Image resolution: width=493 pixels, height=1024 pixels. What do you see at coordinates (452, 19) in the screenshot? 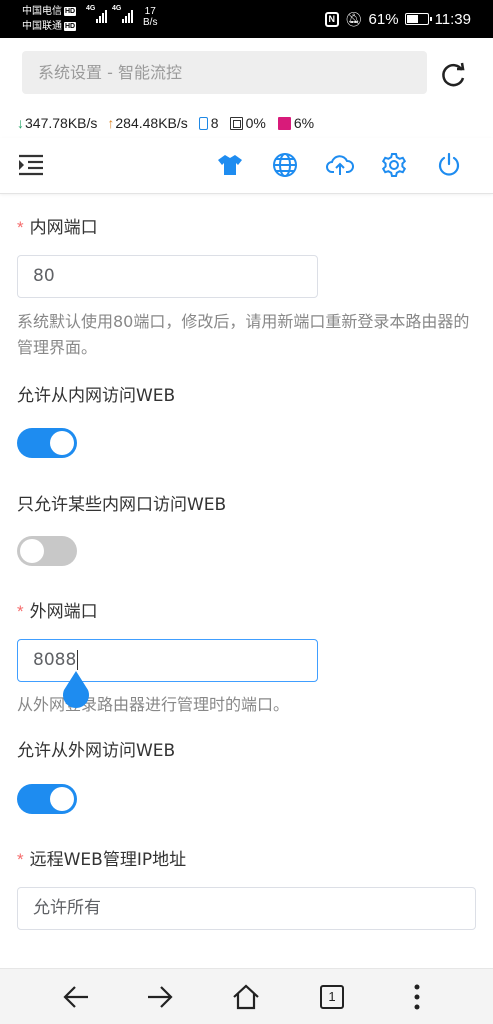
I see `clock: 11:39` at bounding box center [452, 19].